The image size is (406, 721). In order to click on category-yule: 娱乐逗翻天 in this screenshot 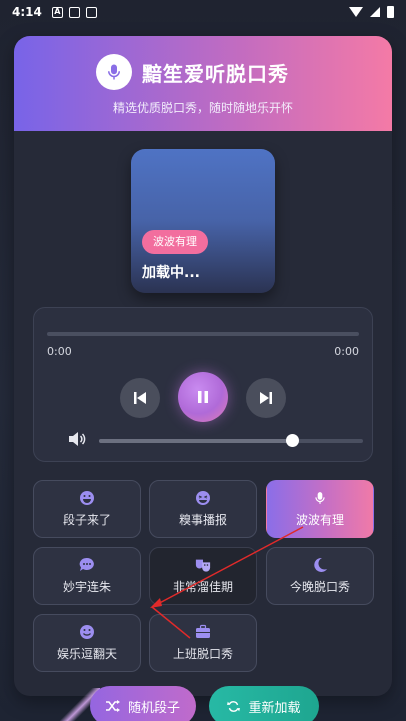, I will do `click(87, 643)`.